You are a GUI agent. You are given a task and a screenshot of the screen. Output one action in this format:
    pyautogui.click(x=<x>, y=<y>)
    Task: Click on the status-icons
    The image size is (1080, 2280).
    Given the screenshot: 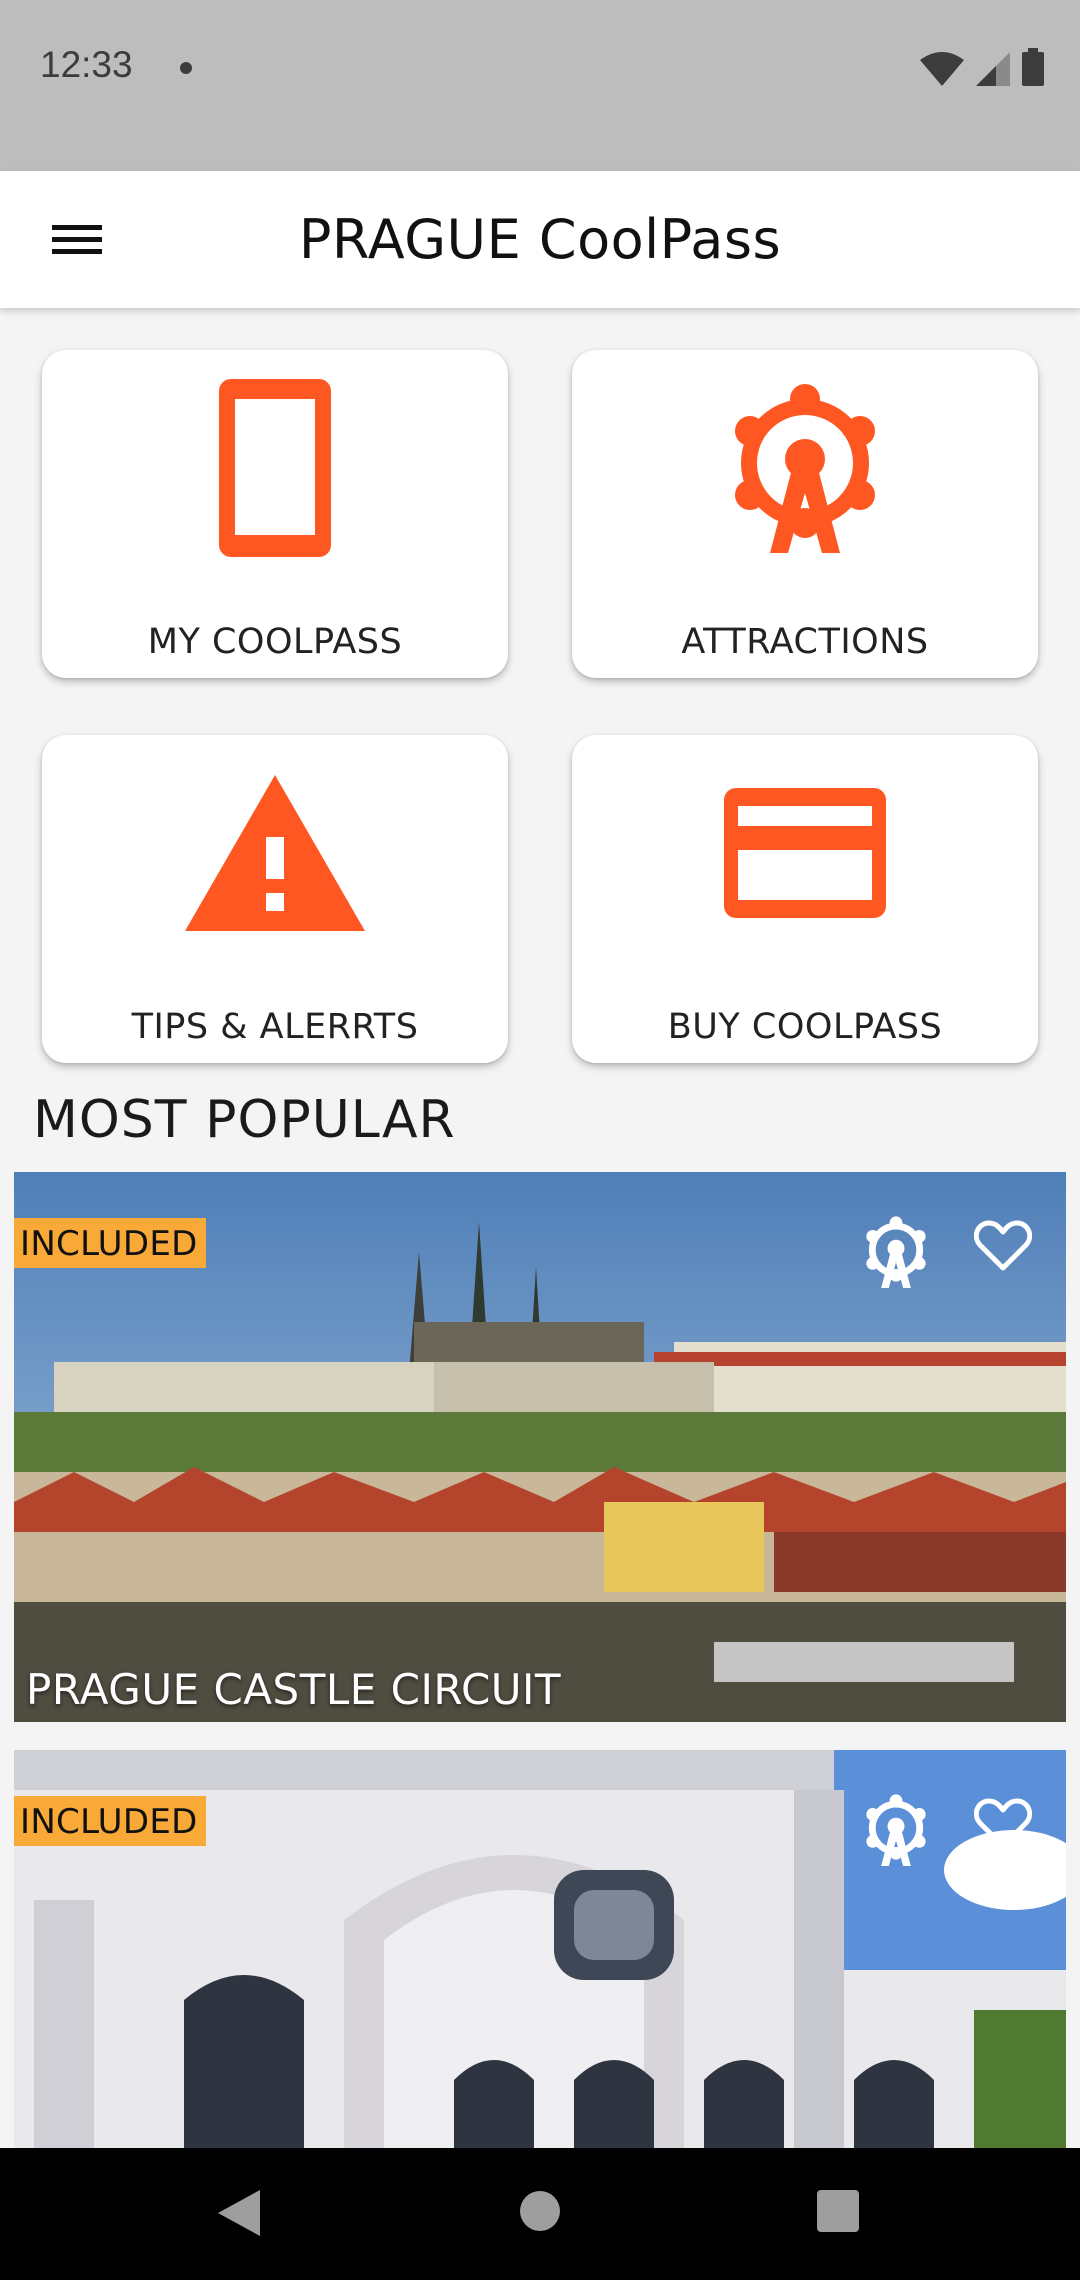 What is the action you would take?
    pyautogui.click(x=982, y=67)
    